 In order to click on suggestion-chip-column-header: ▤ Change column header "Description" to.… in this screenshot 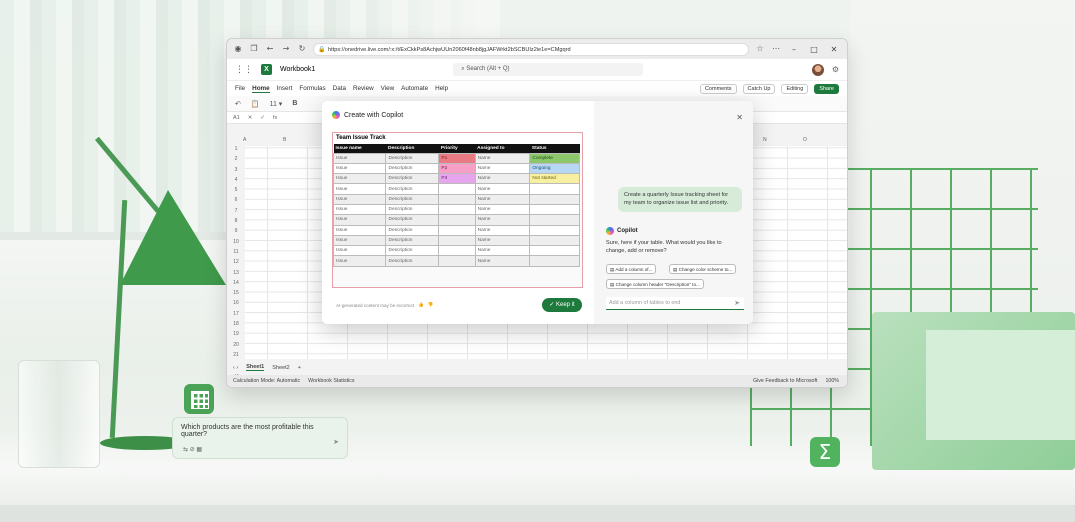, I will do `click(655, 284)`.